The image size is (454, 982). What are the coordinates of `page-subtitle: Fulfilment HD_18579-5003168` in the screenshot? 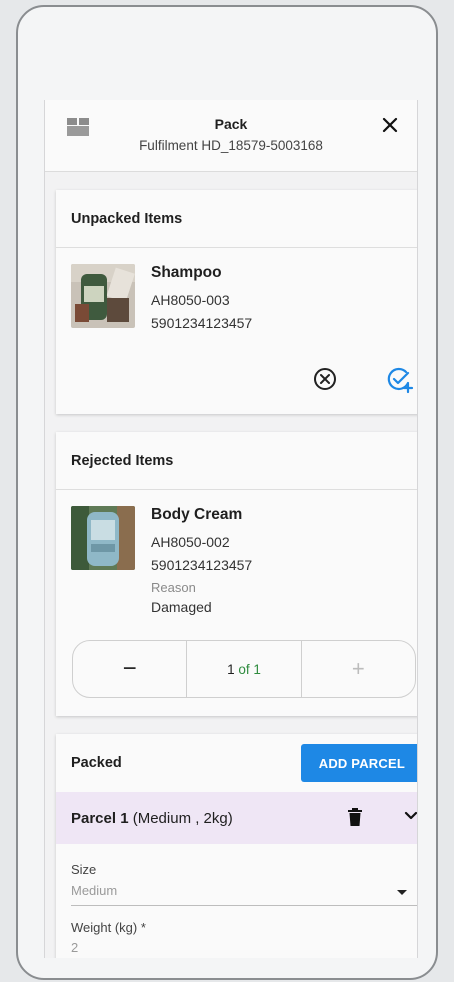 It's located at (231, 145).